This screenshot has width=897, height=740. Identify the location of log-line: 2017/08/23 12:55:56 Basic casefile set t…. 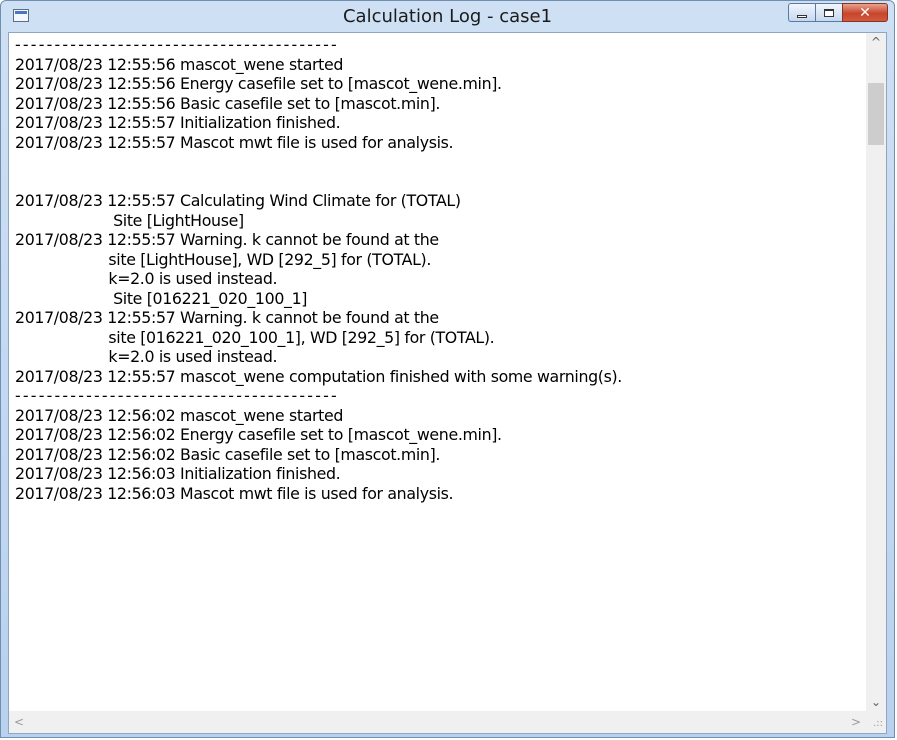
(228, 103).